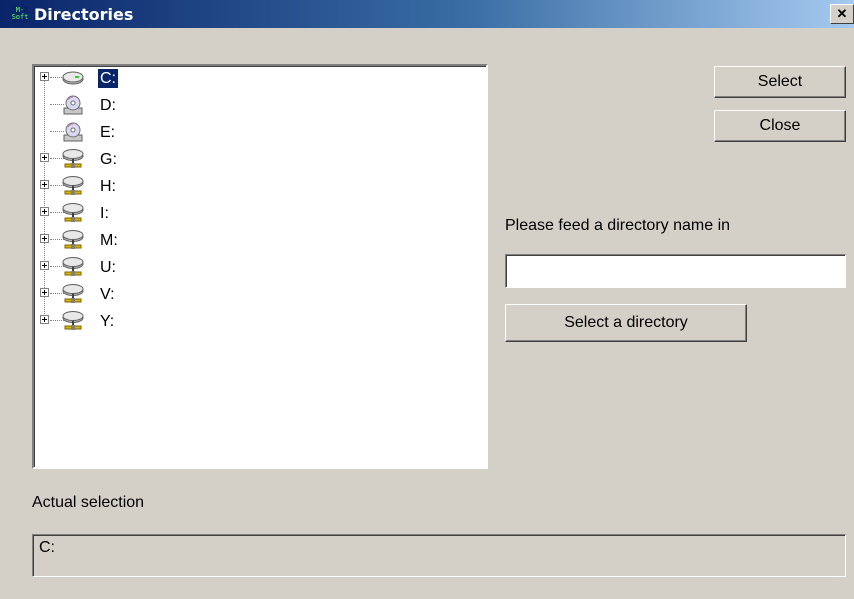 This screenshot has width=854, height=599. Describe the element at coordinates (260, 133) in the screenshot. I see `tree-item-drive-e: E:` at that location.